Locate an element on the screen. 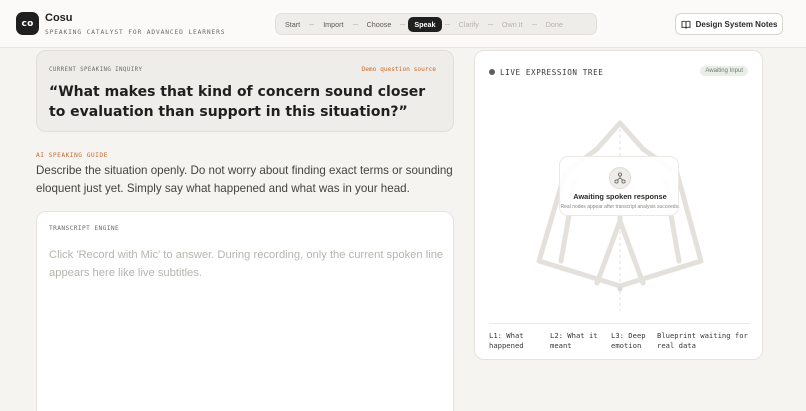 The height and width of the screenshot is (411, 806). step-choose: Choose is located at coordinates (379, 24).